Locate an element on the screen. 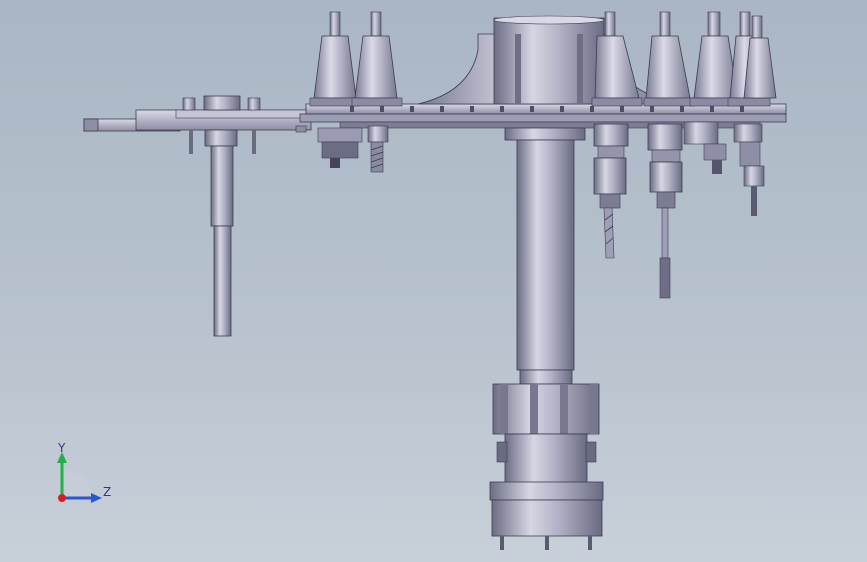 The width and height of the screenshot is (867, 562). central-column is located at coordinates (546, 338).